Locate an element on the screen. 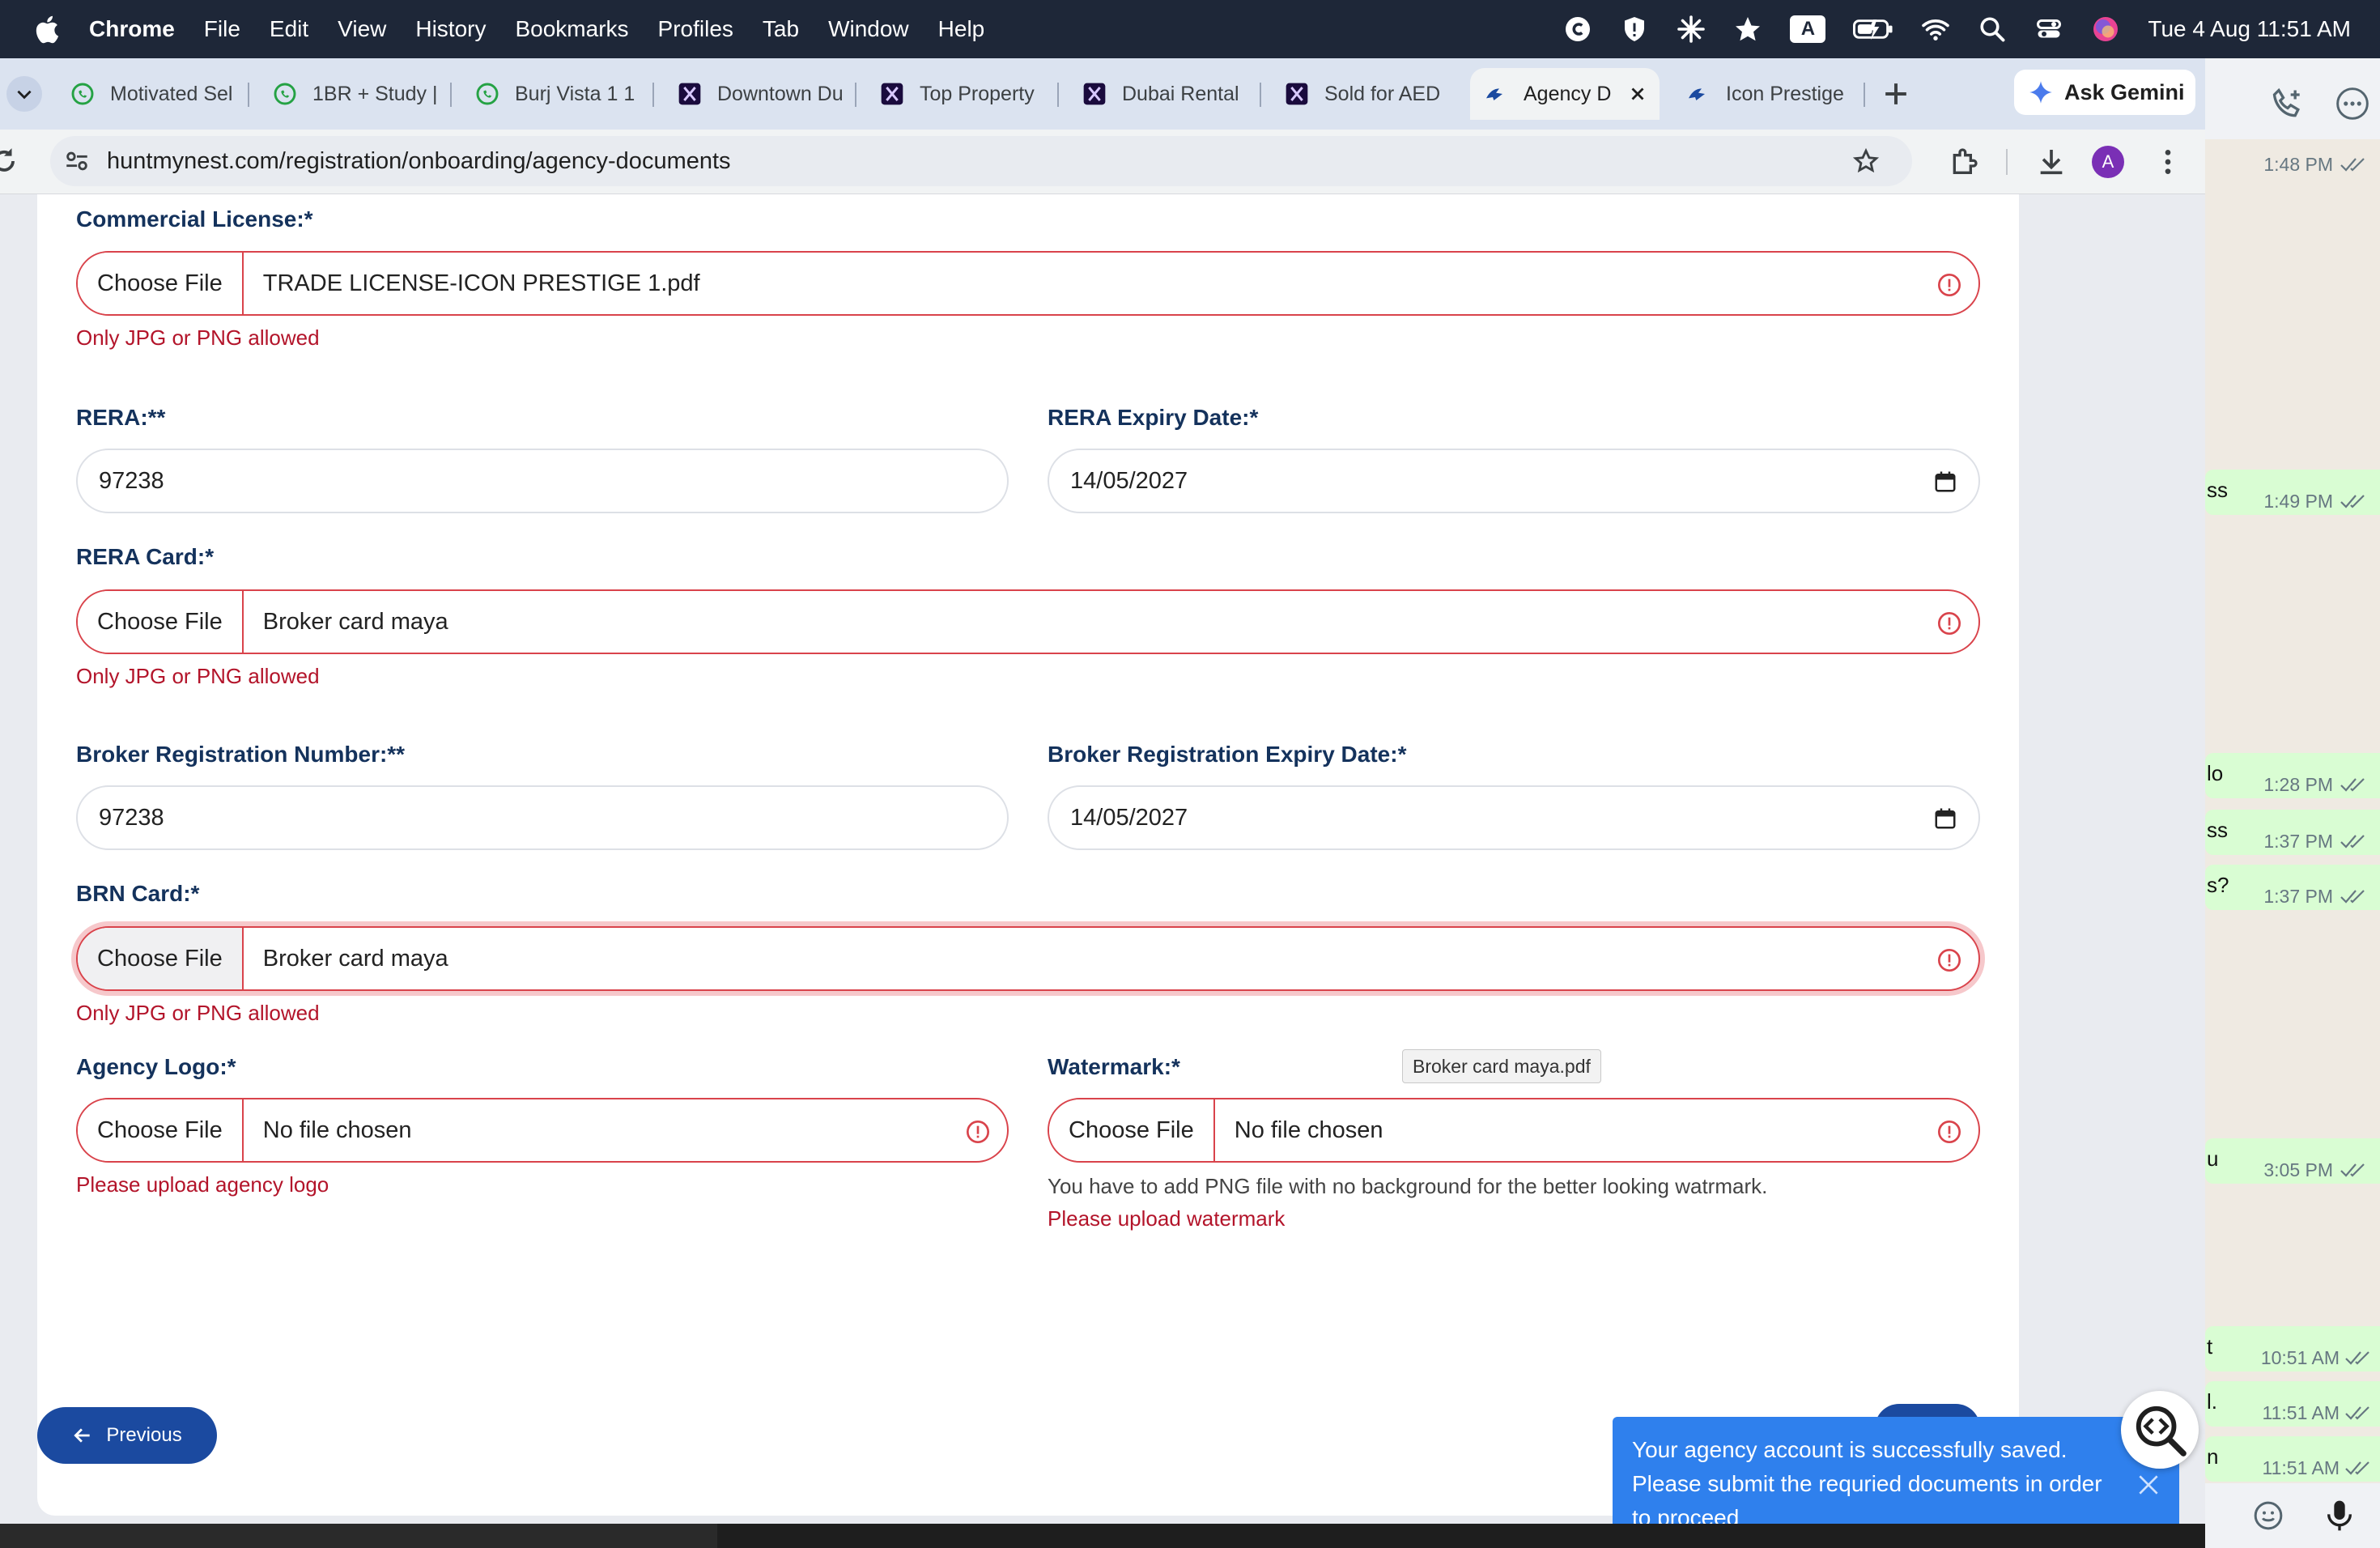 The height and width of the screenshot is (1548, 2380). whatsapp-message: l. 11:51 AM is located at coordinates (2292, 1404).